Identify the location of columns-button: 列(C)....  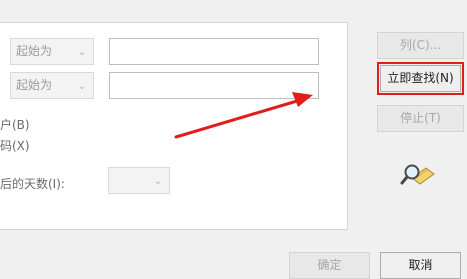
(420, 45).